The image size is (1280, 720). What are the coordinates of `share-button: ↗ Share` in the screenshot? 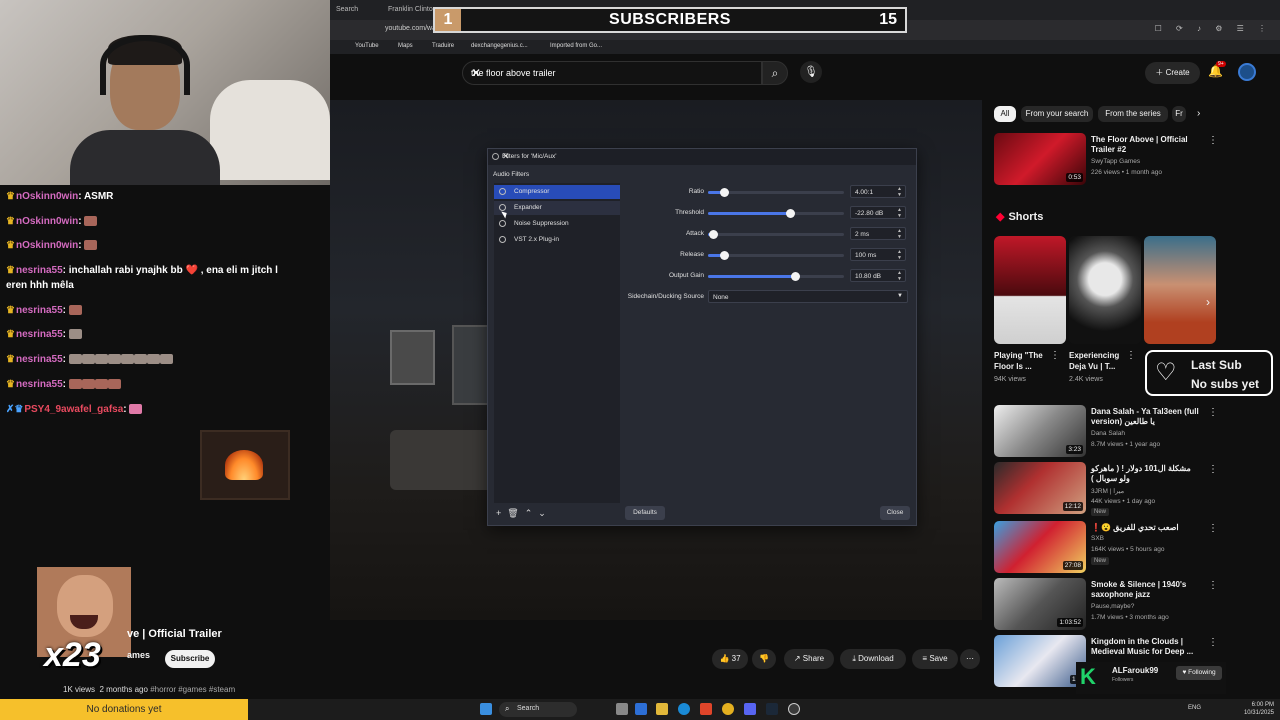 It's located at (809, 659).